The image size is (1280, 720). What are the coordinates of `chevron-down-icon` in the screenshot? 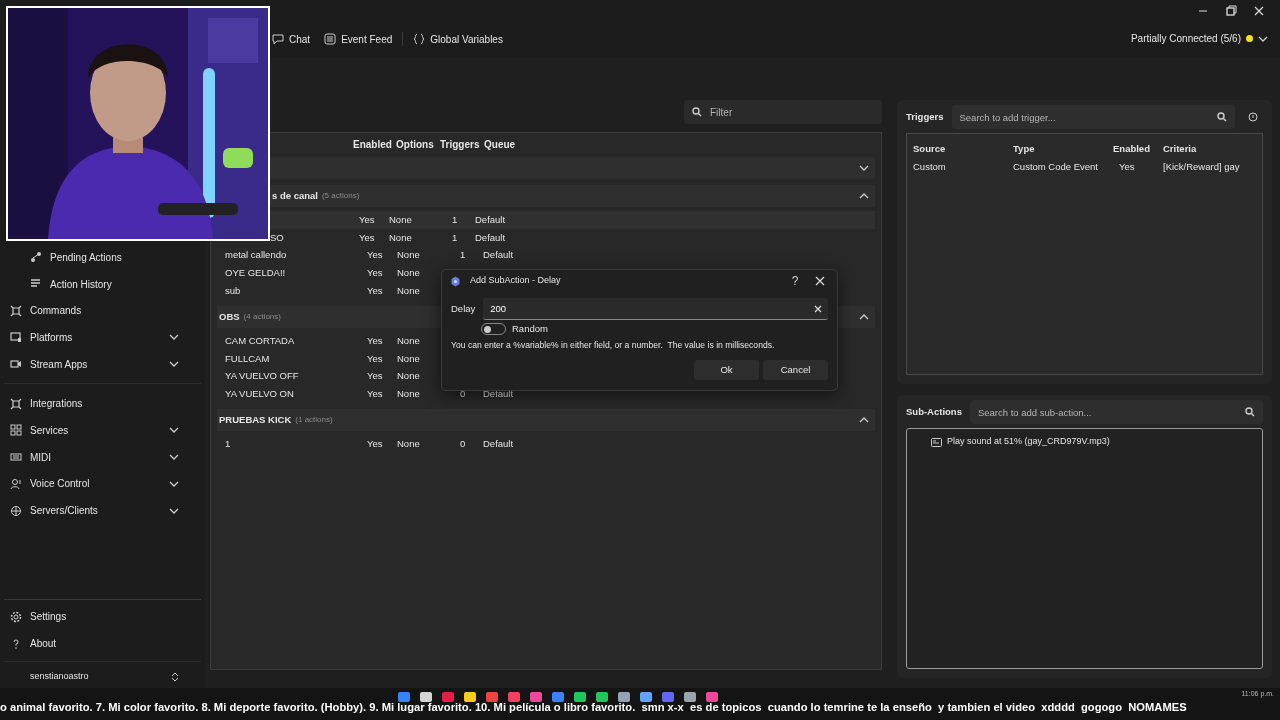 It's located at (1263, 38).